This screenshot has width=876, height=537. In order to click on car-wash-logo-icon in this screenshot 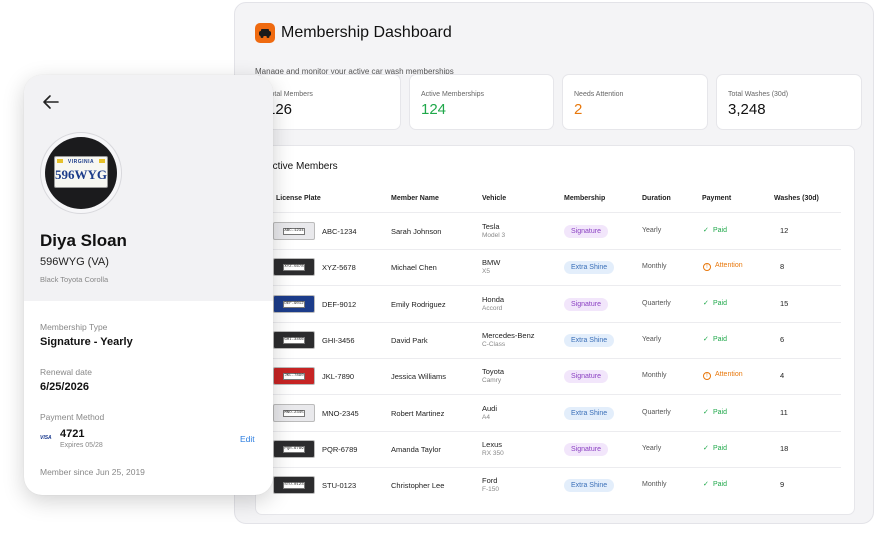, I will do `click(265, 33)`.